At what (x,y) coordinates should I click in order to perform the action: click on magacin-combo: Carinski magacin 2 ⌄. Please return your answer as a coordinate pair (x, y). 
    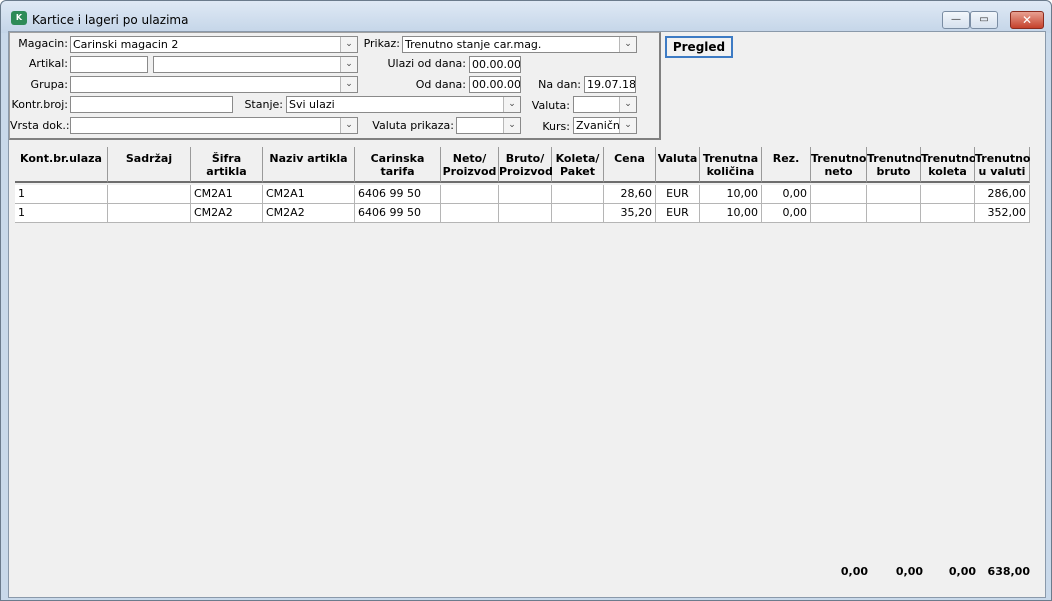
    Looking at the image, I should click on (214, 44).